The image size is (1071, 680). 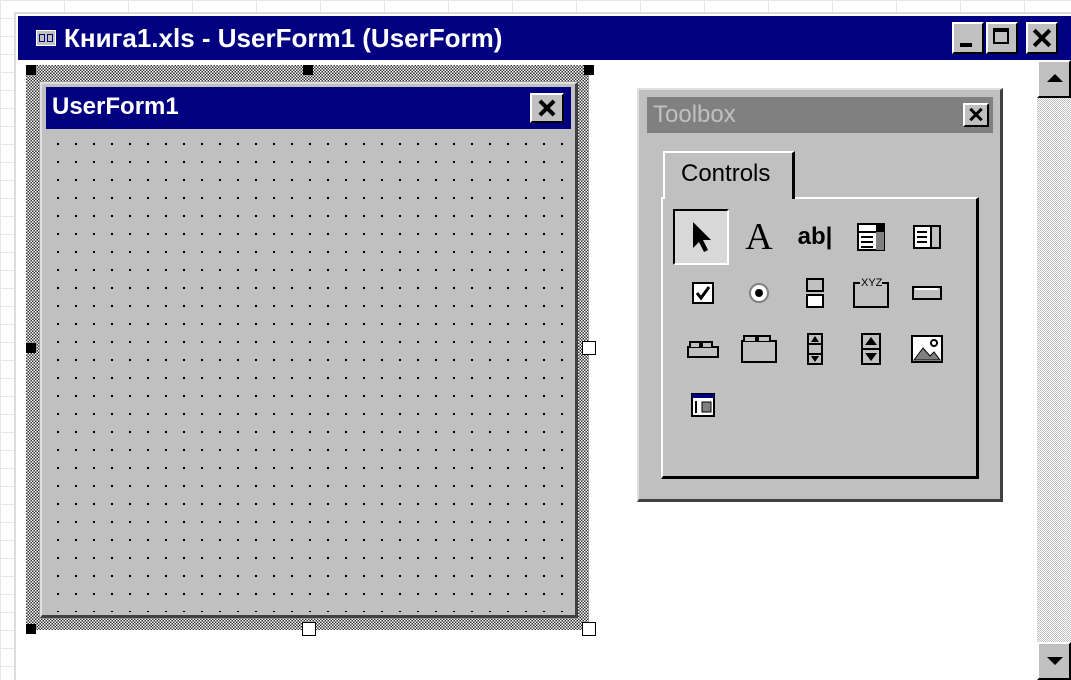 I want to click on label-a-icon: A, so click(x=759, y=237).